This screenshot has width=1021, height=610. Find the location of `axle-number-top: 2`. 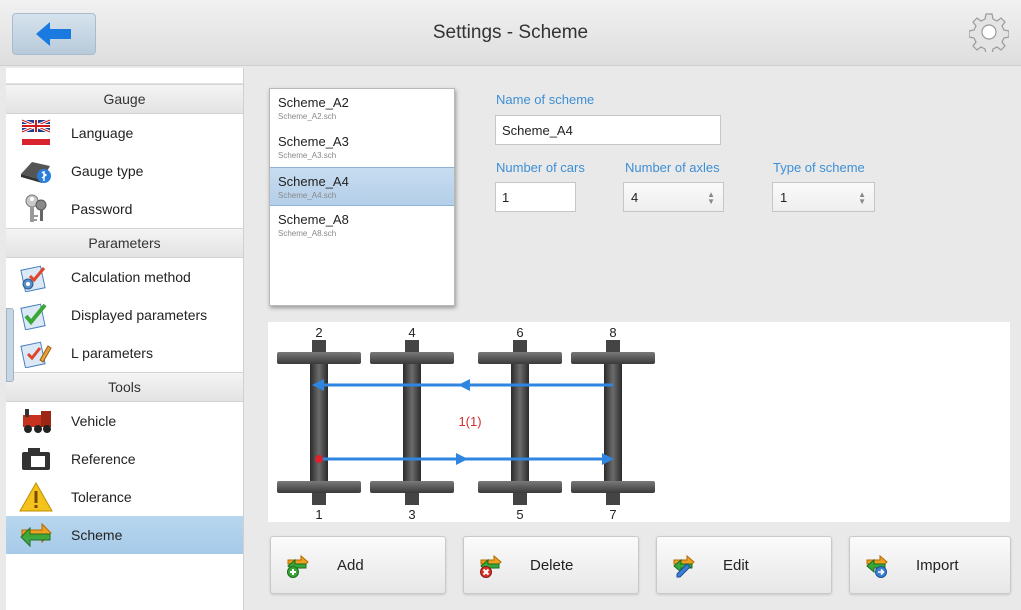

axle-number-top: 2 is located at coordinates (318, 332).